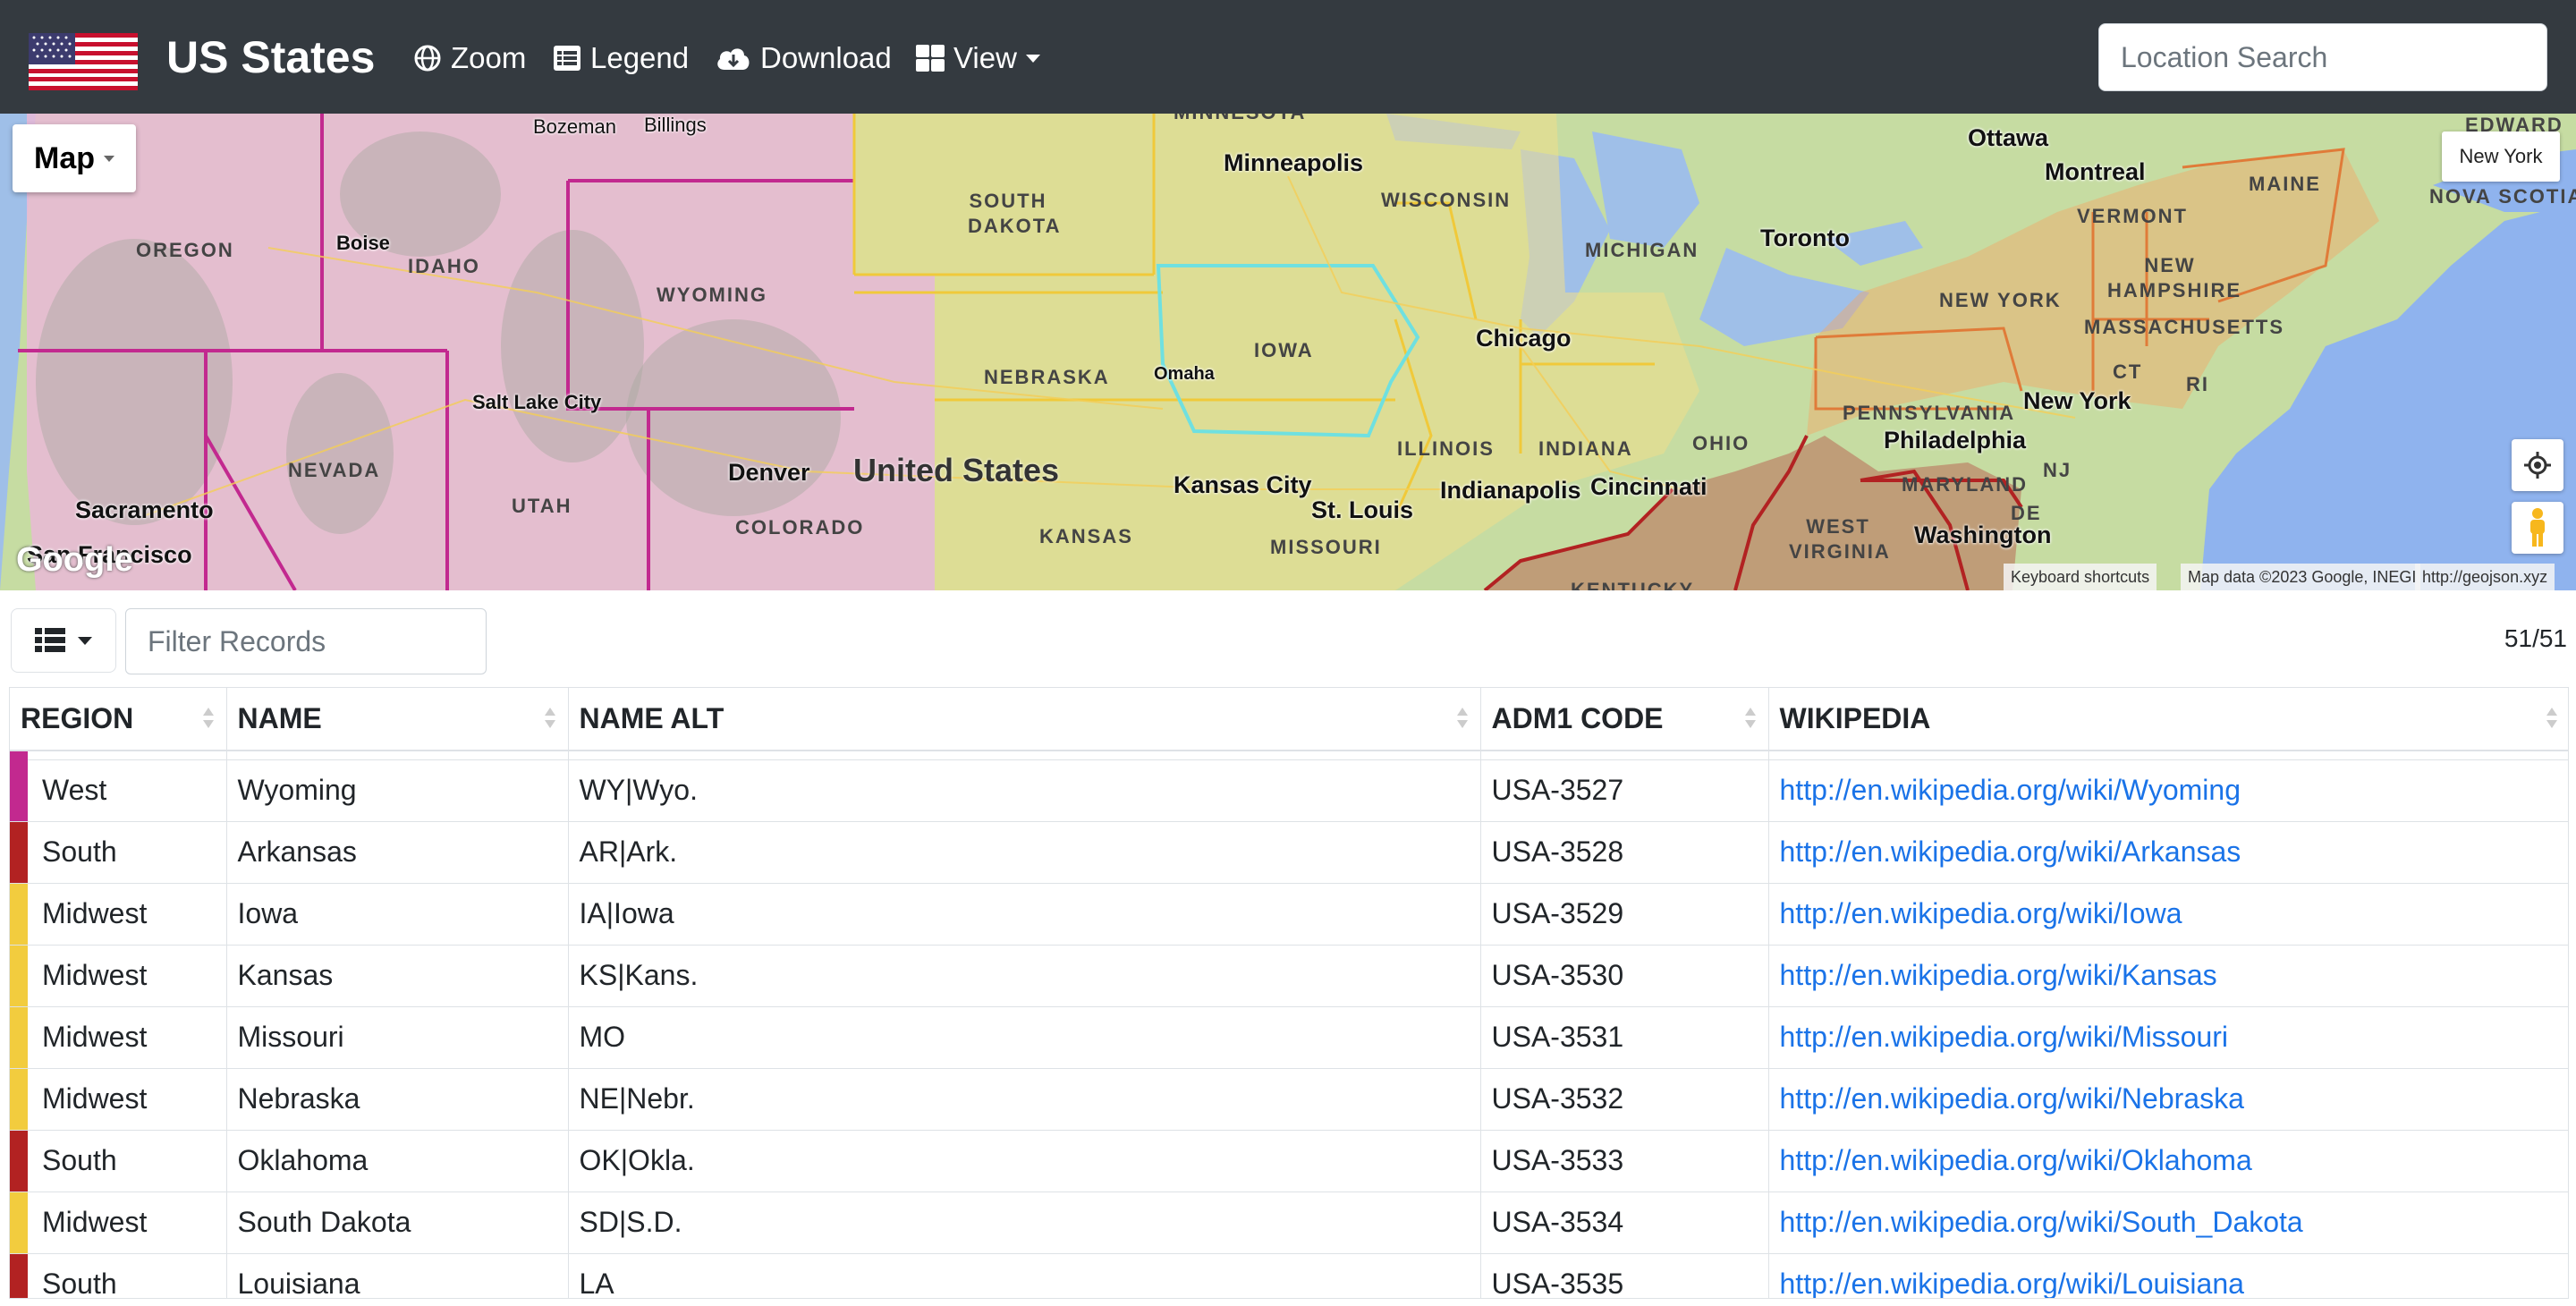 The image size is (2576, 1306). I want to click on navbar: US States Zoom Legend Download View, so click(1288, 57).